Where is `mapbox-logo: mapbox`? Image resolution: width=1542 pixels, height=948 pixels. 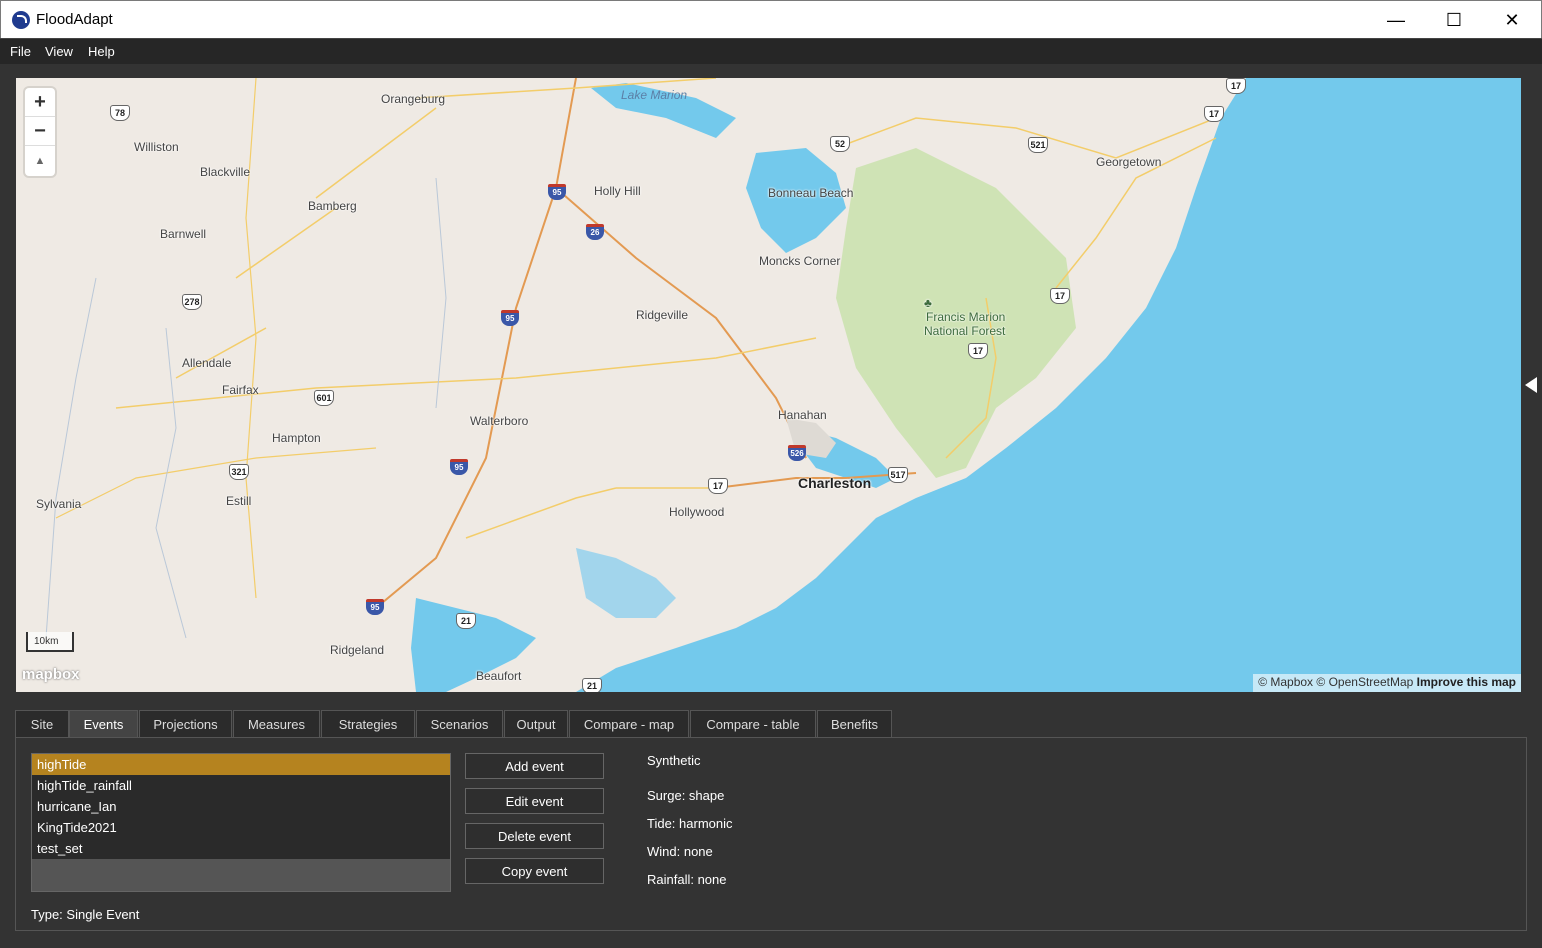
mapbox-logo: mapbox is located at coordinates (51, 674).